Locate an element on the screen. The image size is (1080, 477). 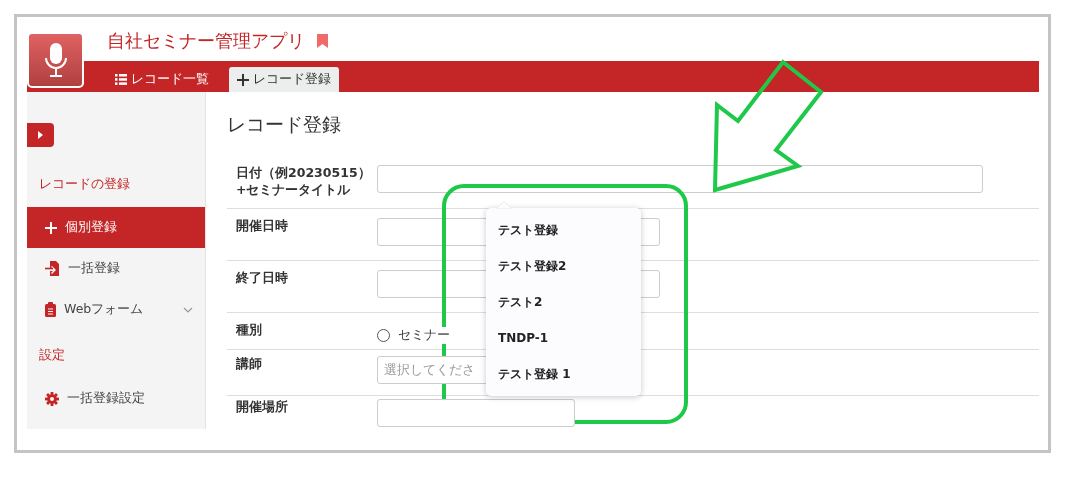
sidebar-item: 一括登録 is located at coordinates (116, 268).